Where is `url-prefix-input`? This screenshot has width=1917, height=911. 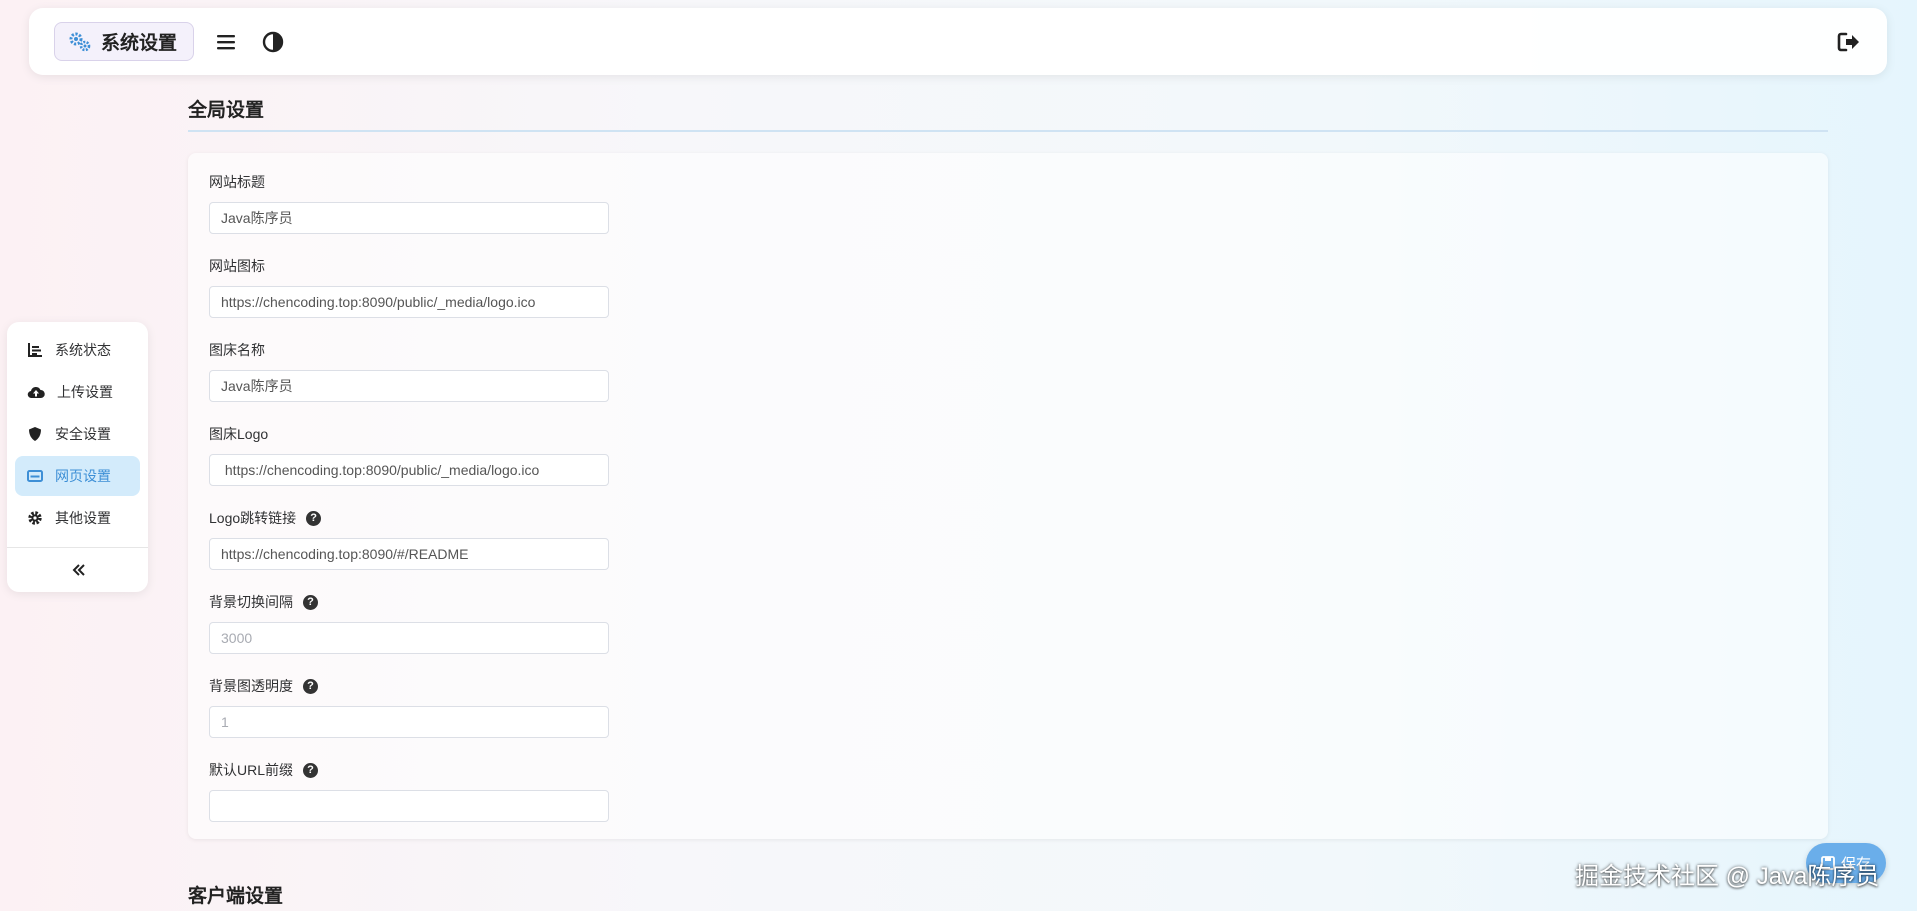
url-prefix-input is located at coordinates (409, 806).